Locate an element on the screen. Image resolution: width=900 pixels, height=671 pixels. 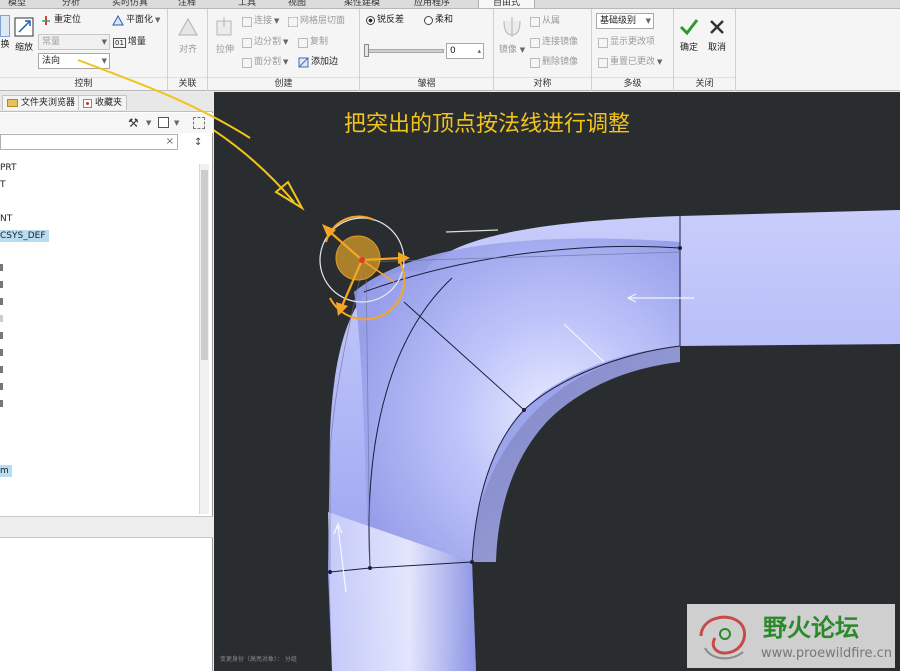
tab-folder-browser: 文件夹浏览器 is located at coordinates (41, 102).